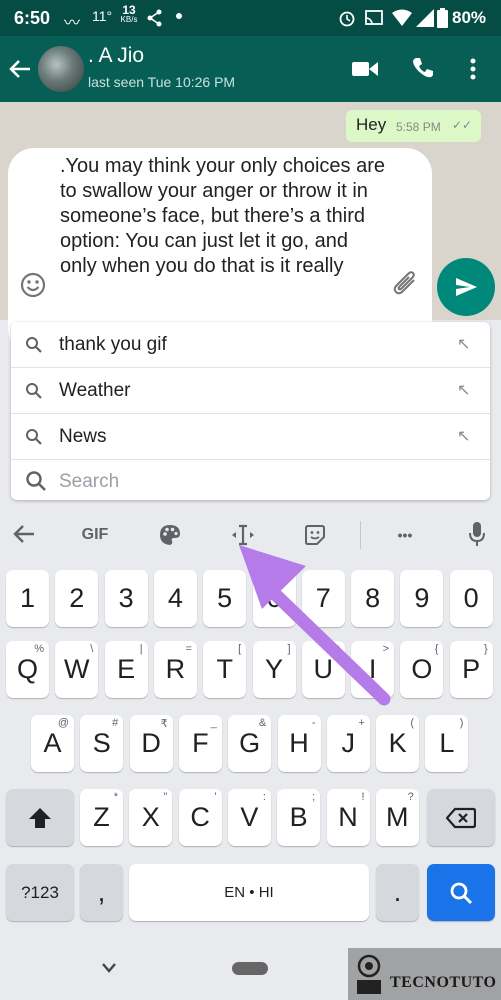  What do you see at coordinates (436, 649) in the screenshot?
I see `key-hint: {` at bounding box center [436, 649].